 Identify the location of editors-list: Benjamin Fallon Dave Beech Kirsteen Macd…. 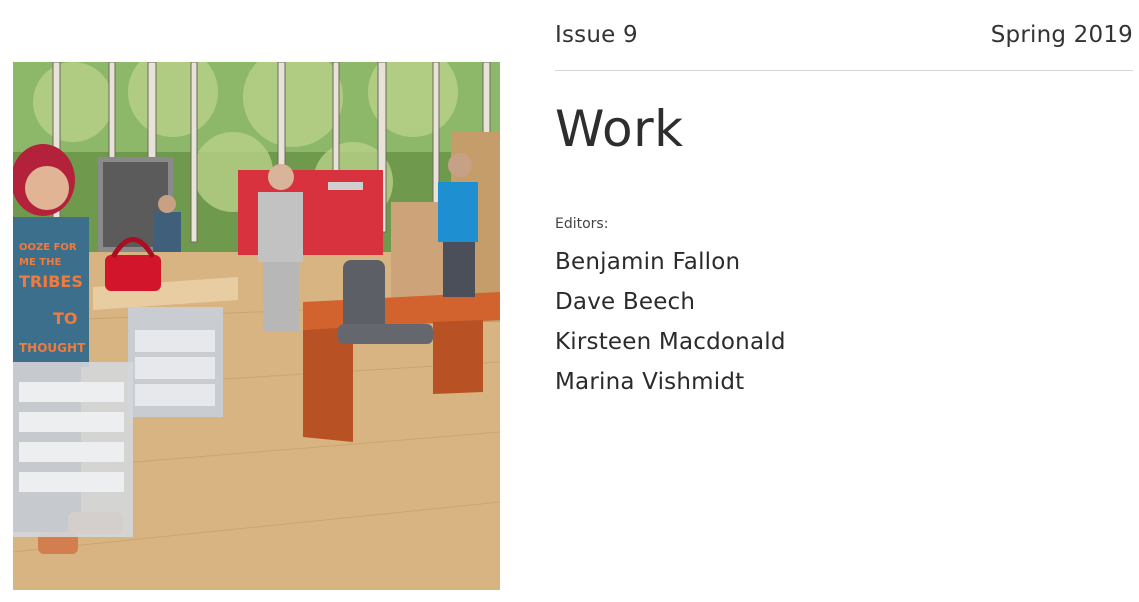
(670, 322).